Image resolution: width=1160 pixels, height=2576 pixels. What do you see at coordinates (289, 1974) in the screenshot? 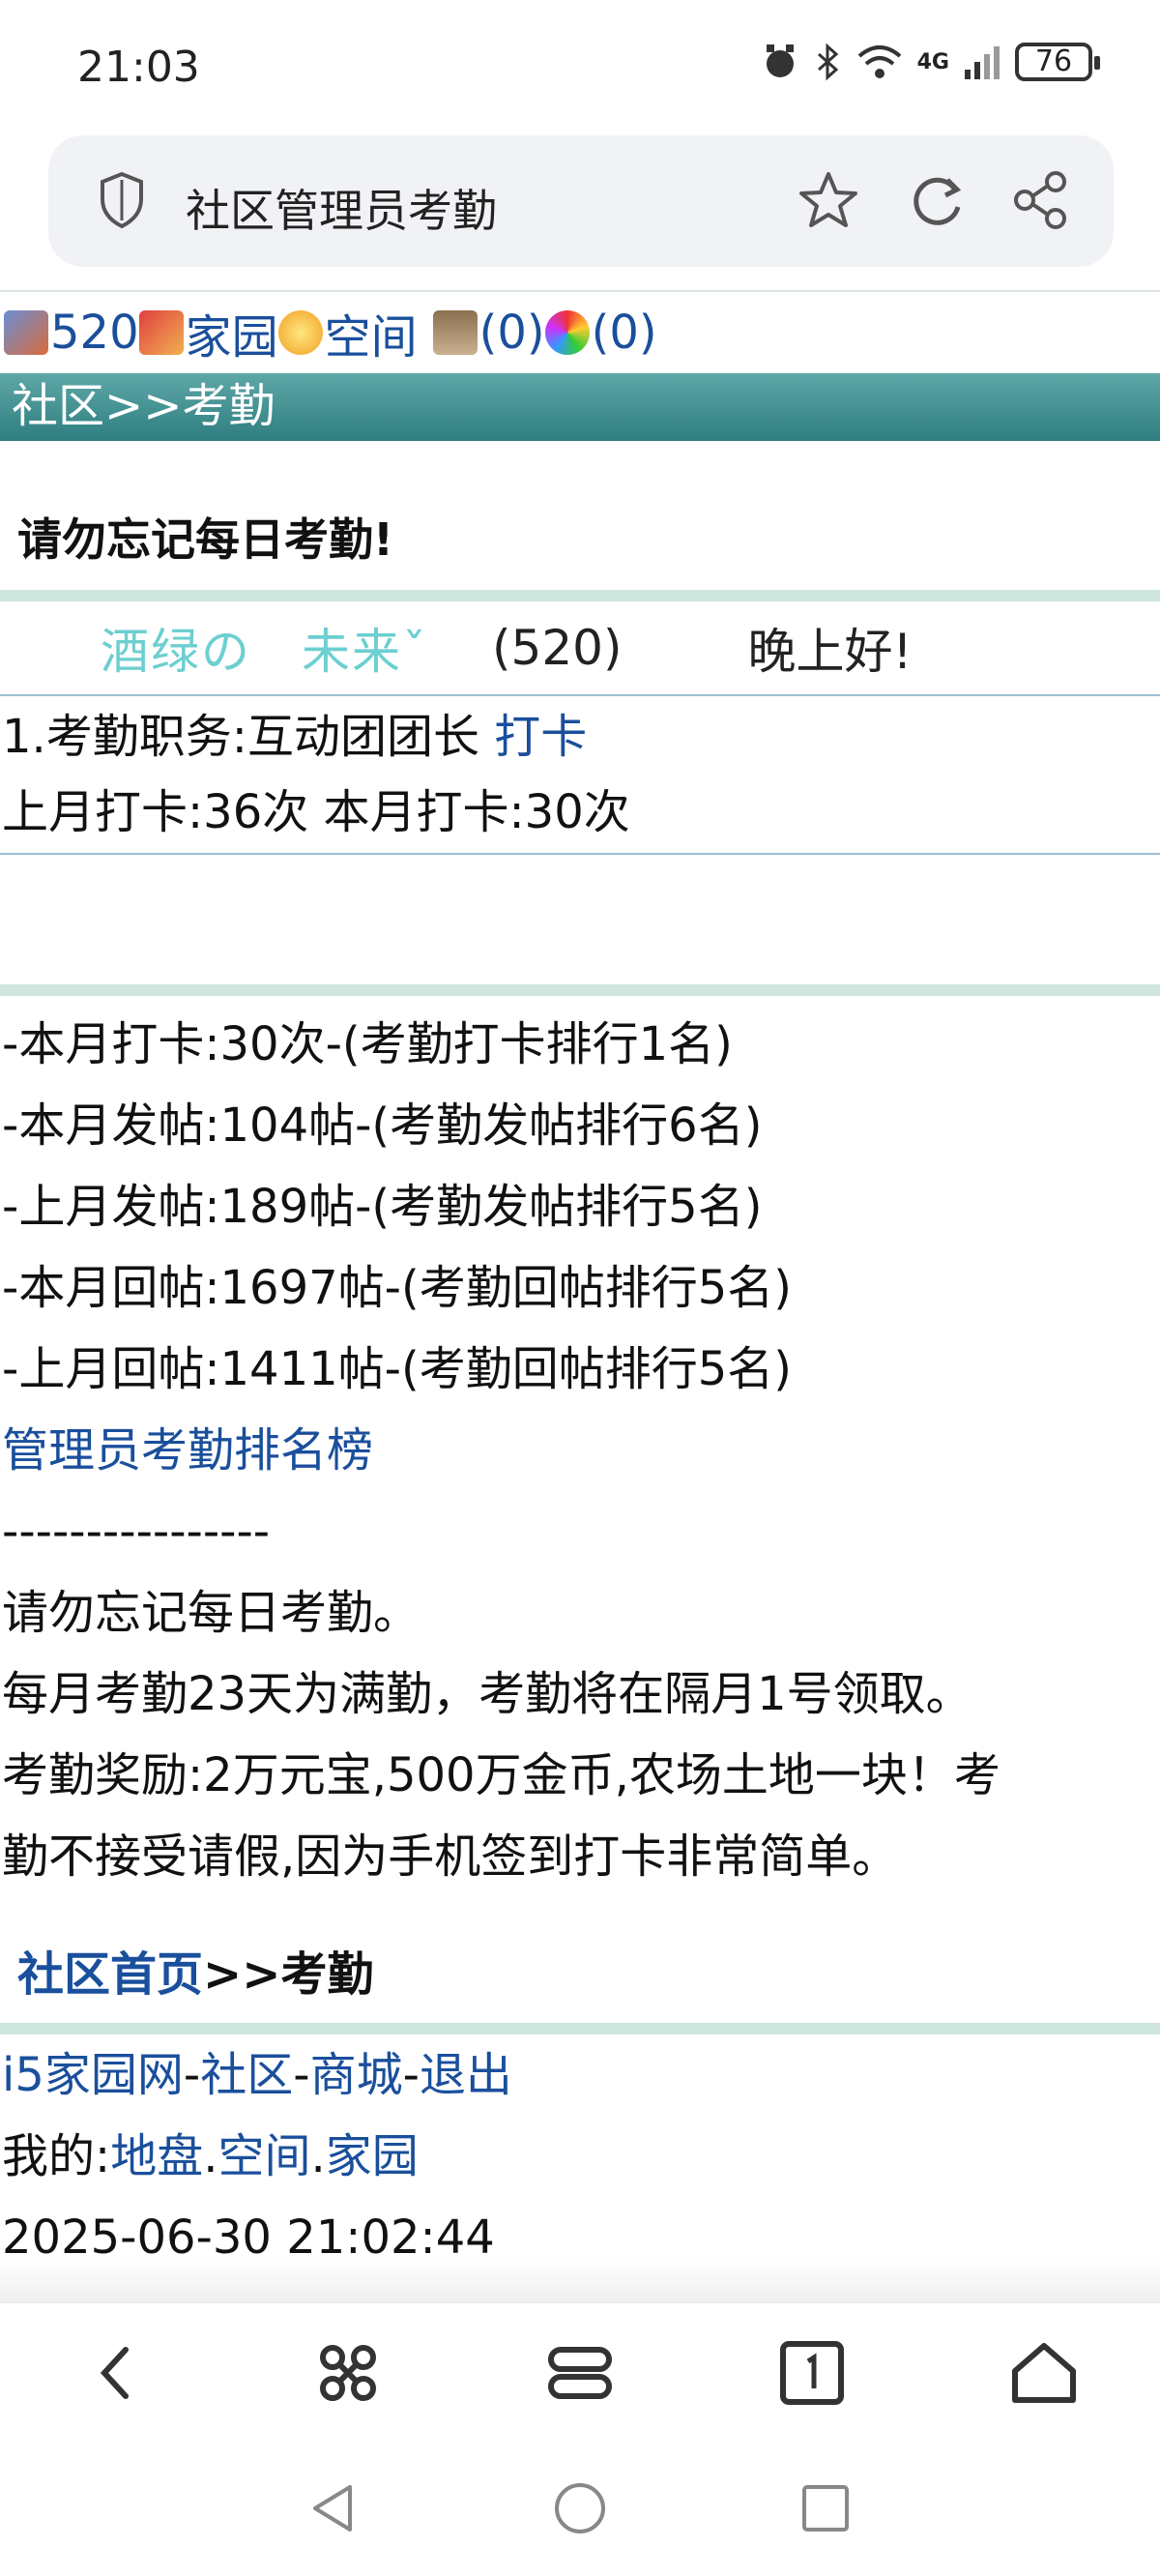
I see `breadcrumb-current: >>考勤` at bounding box center [289, 1974].